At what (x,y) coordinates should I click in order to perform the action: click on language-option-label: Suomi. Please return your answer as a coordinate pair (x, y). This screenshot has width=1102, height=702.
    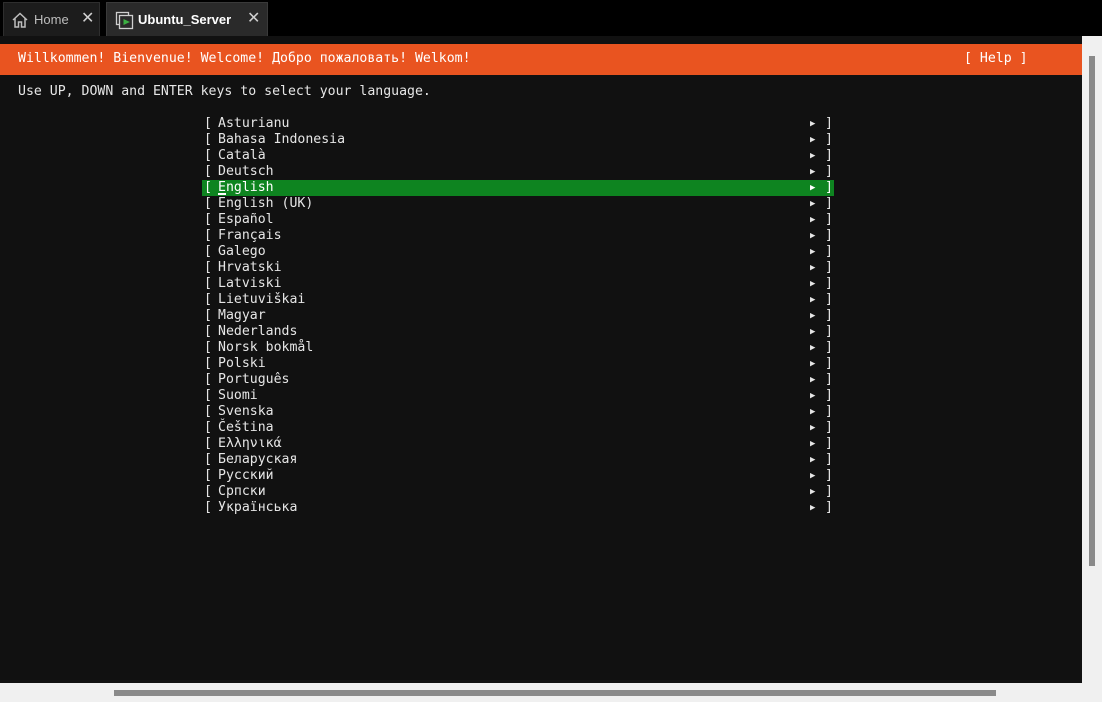
    Looking at the image, I should click on (238, 395).